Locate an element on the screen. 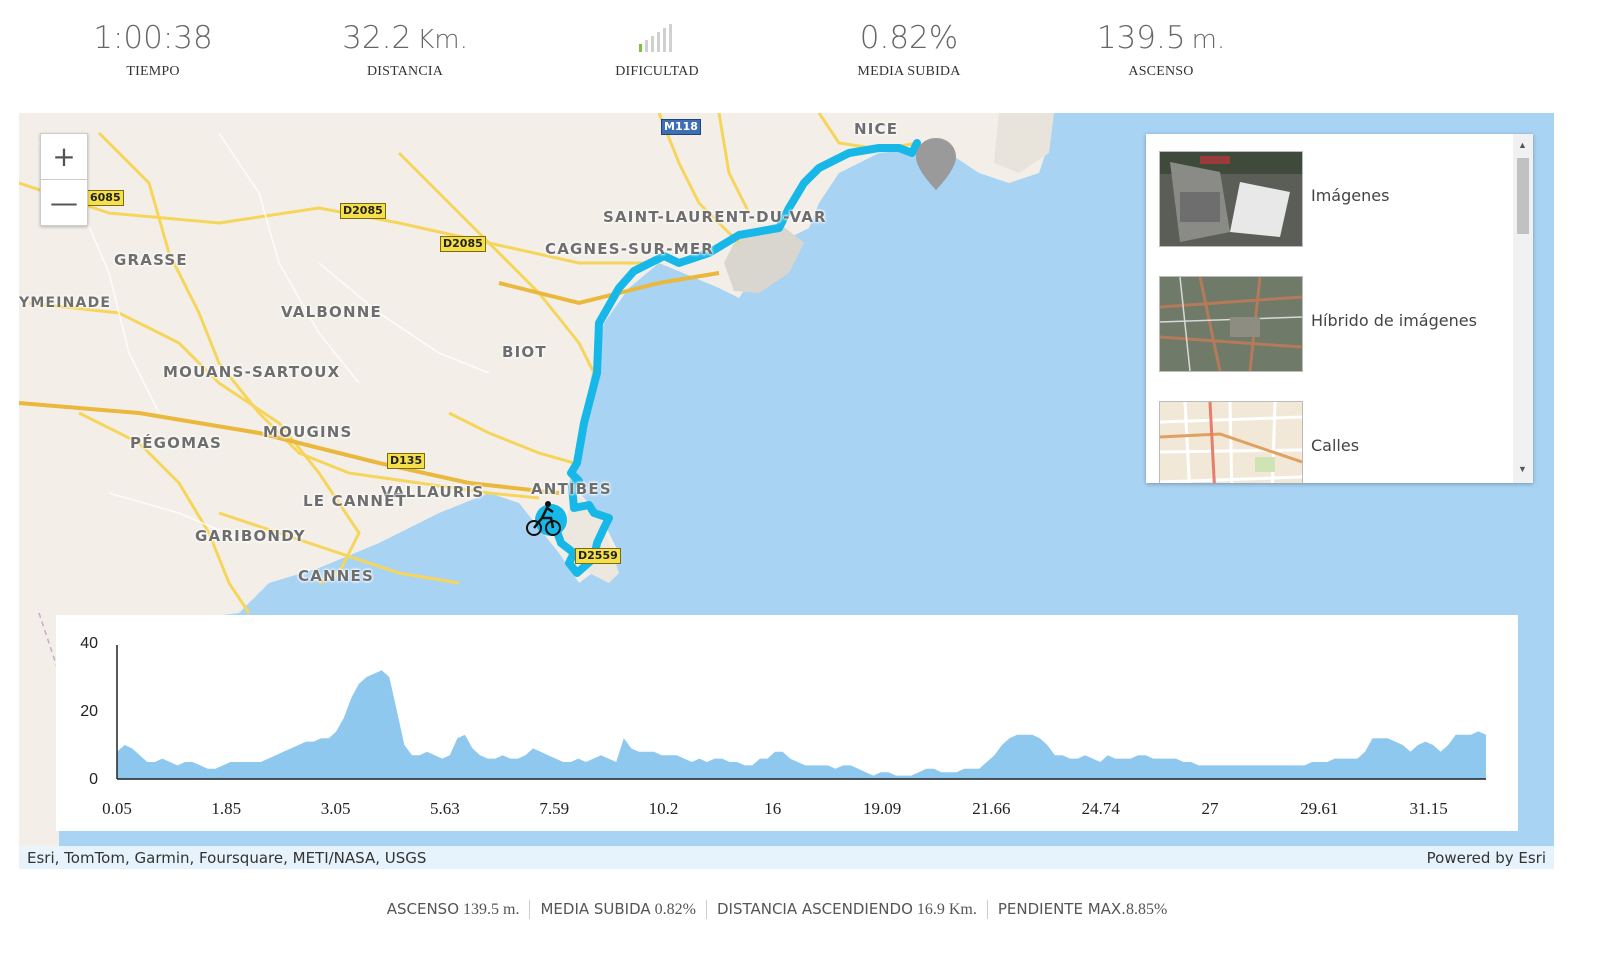  summary-avg-climb: MEDIA SUBIDA 0.82% is located at coordinates (617, 909).